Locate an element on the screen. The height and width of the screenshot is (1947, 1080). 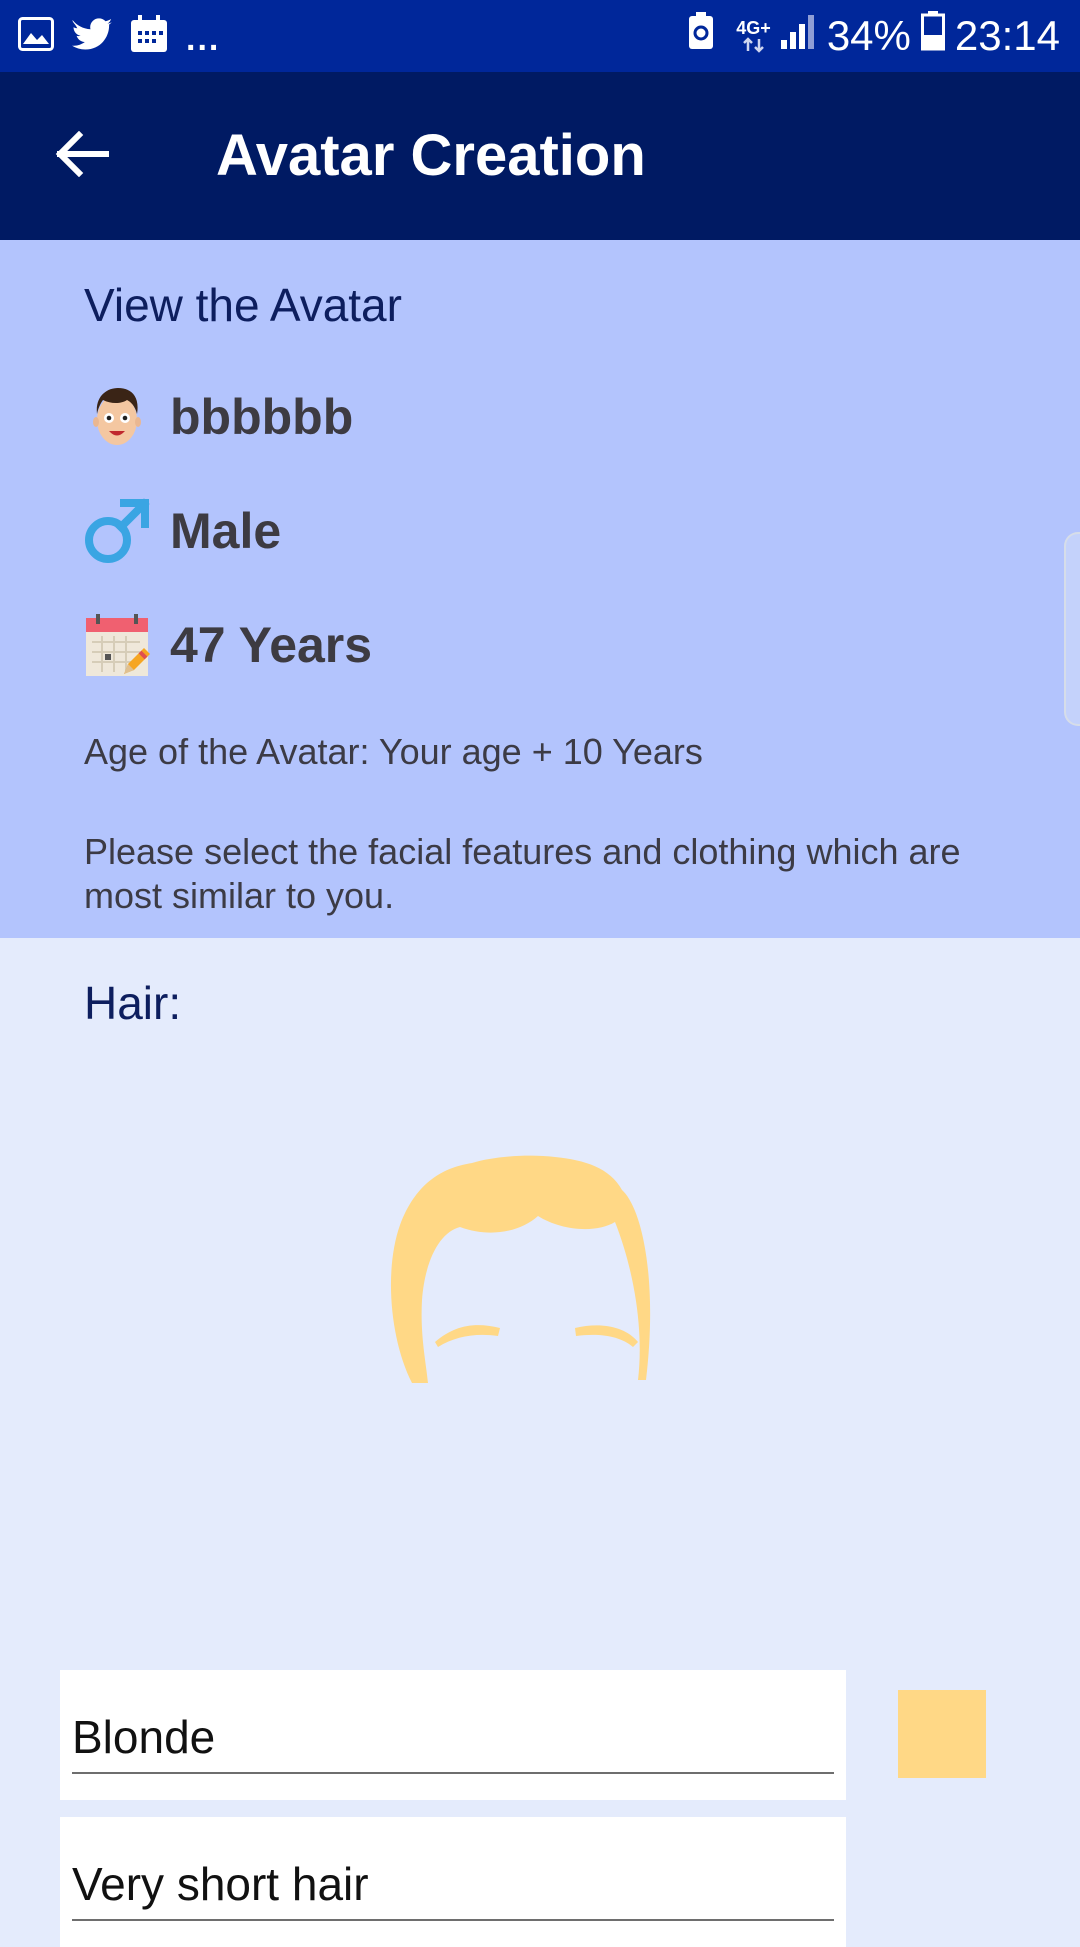
avatar-gender: Male is located at coordinates (226, 531).